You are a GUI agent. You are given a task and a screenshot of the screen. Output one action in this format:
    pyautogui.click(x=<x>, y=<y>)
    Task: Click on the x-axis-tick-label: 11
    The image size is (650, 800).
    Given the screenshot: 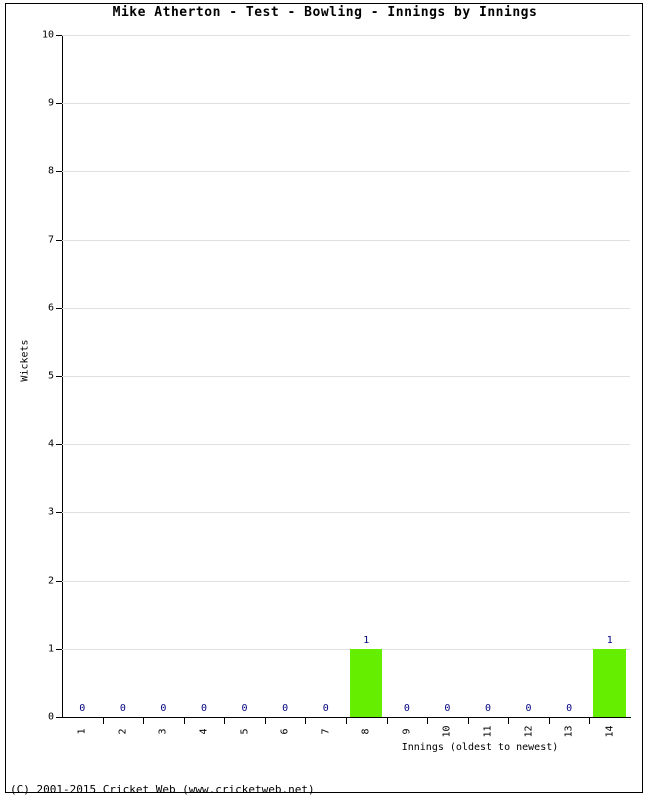 What is the action you would take?
    pyautogui.click(x=488, y=731)
    